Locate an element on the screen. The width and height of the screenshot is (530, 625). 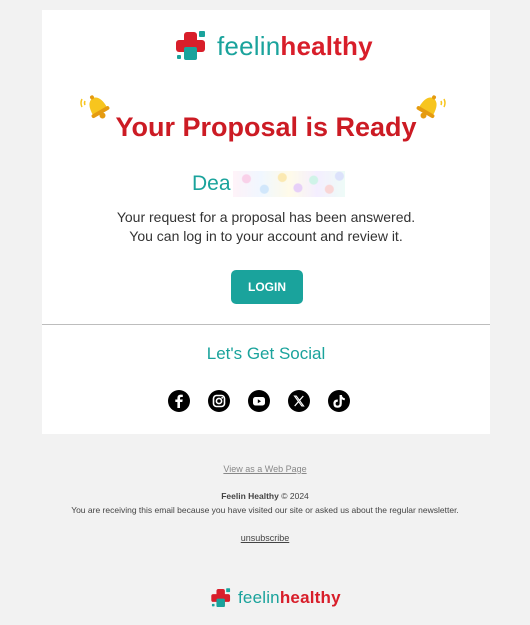
footer-copyright: Feelin Healthy © 2024 is located at coordinates (265, 496).